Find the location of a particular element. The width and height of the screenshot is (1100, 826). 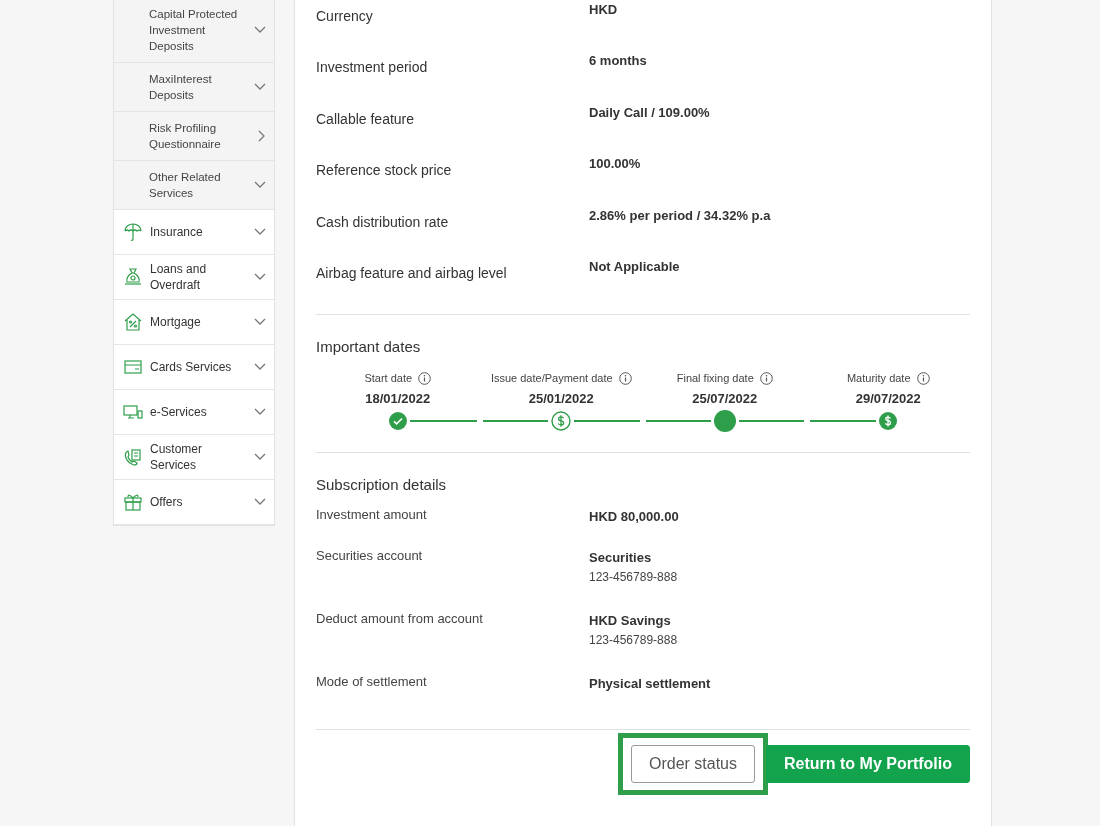

section-title: Important dates is located at coordinates (369, 346).